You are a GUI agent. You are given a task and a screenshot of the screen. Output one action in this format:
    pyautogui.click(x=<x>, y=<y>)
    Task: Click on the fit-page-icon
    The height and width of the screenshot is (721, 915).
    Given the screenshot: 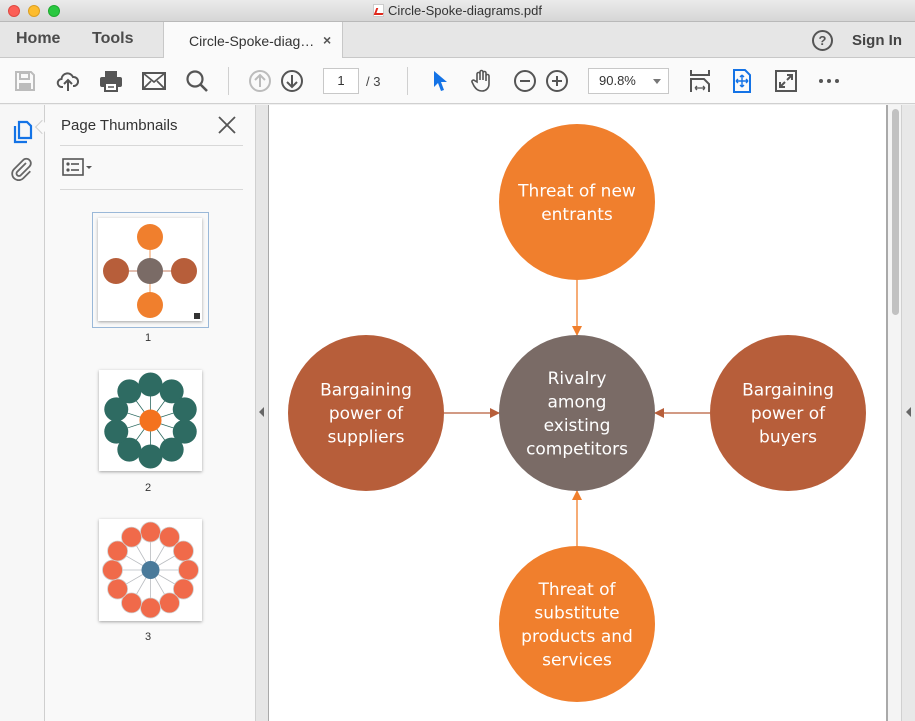 What is the action you would take?
    pyautogui.click(x=700, y=81)
    